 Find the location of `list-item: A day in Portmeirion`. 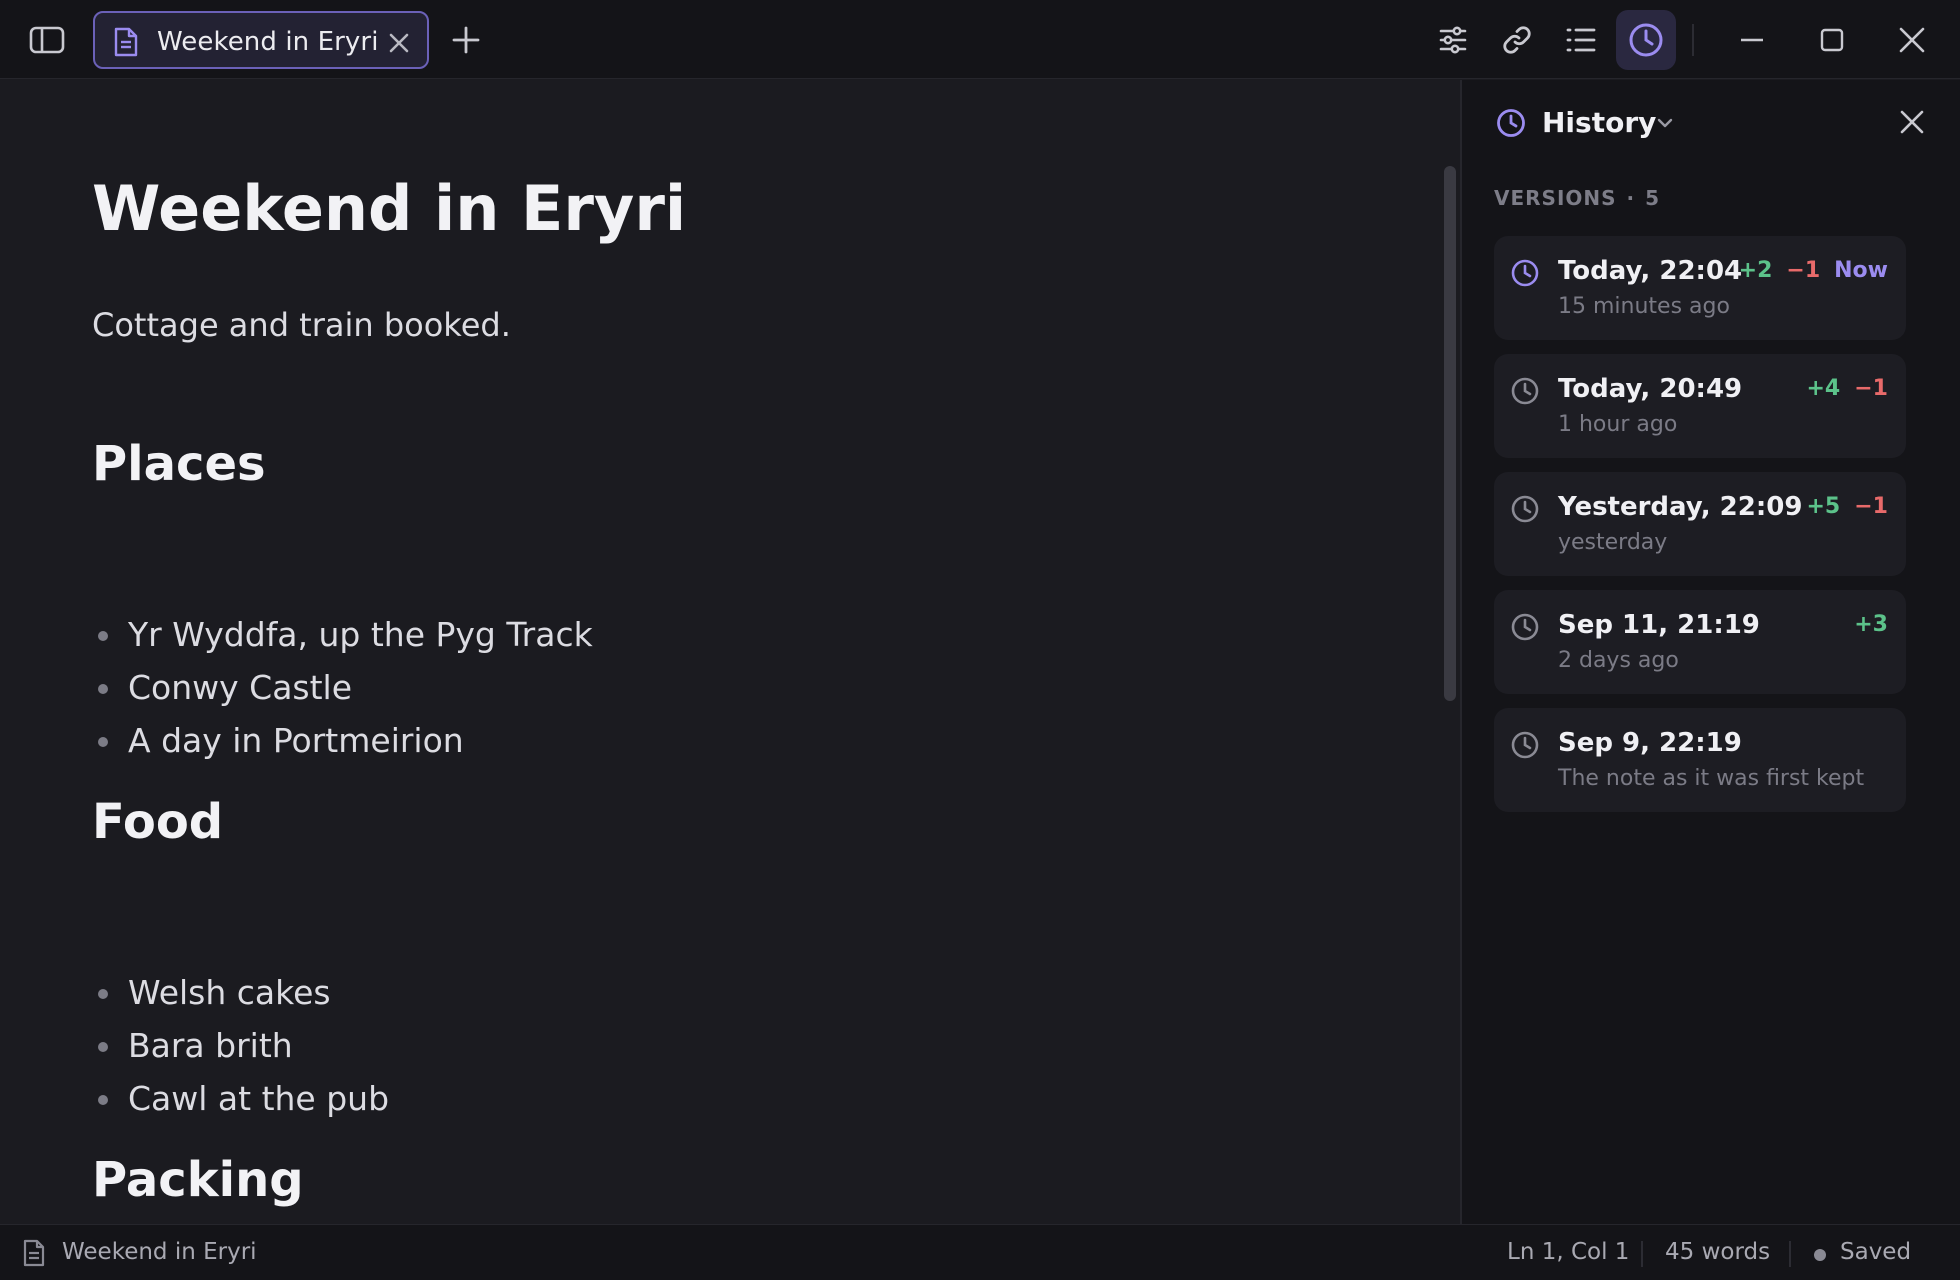

list-item: A day in Portmeirion is located at coordinates (342, 740).